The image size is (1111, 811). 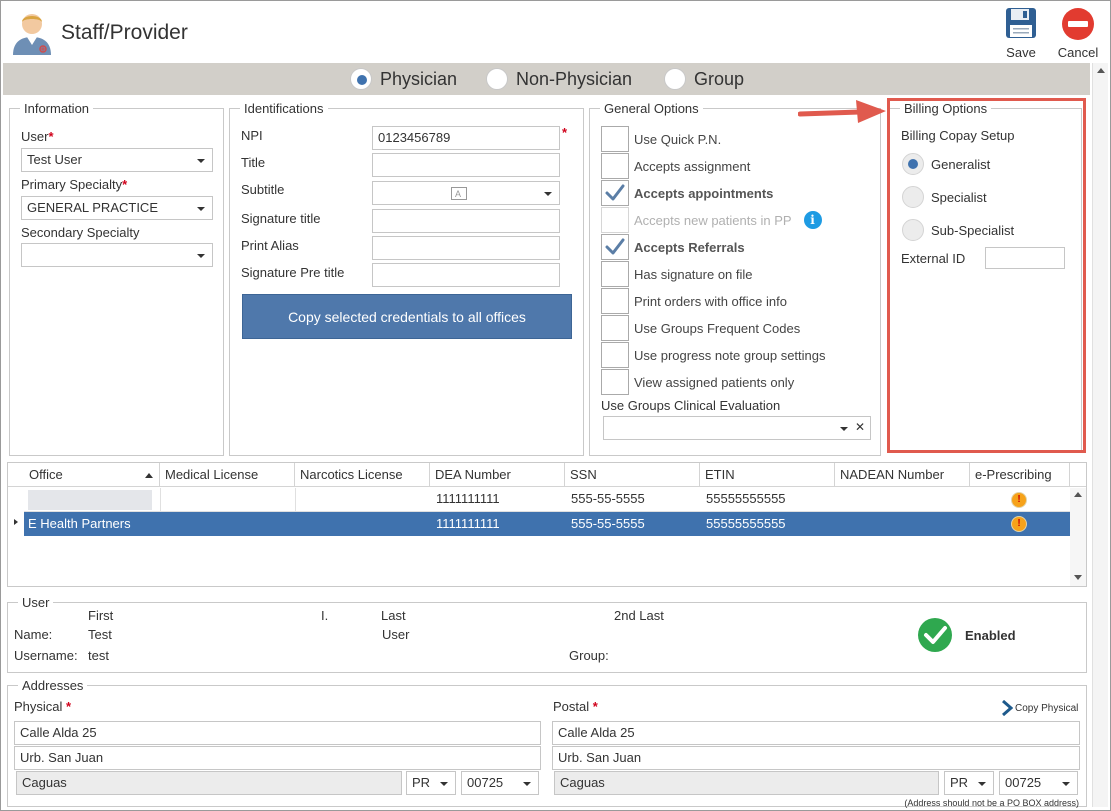 I want to click on postal-zip-value: 00725, so click(x=1023, y=782).